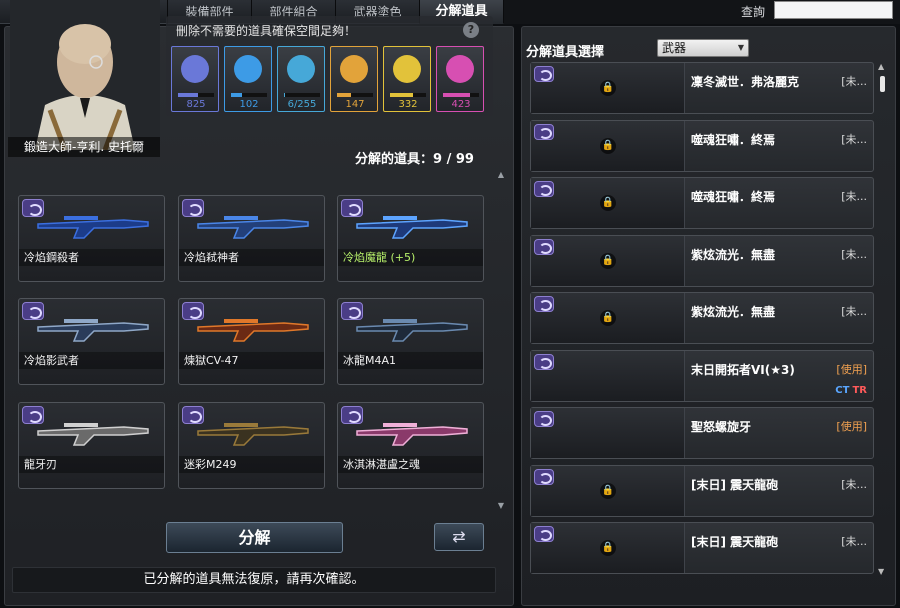 The image size is (900, 608). I want to click on item-card: 冷焰鋼殺者, so click(91, 238).